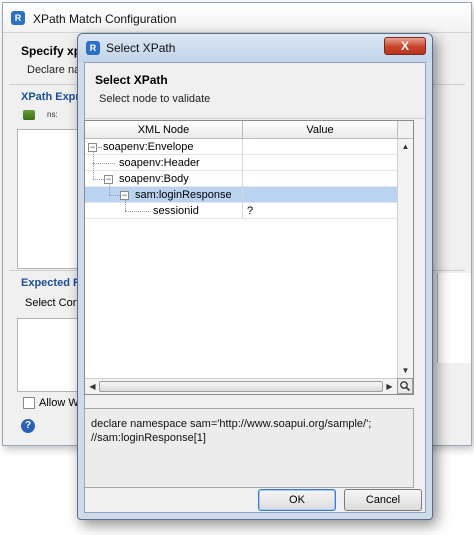 This screenshot has width=474, height=535. I want to click on header-corner, so click(405, 130).